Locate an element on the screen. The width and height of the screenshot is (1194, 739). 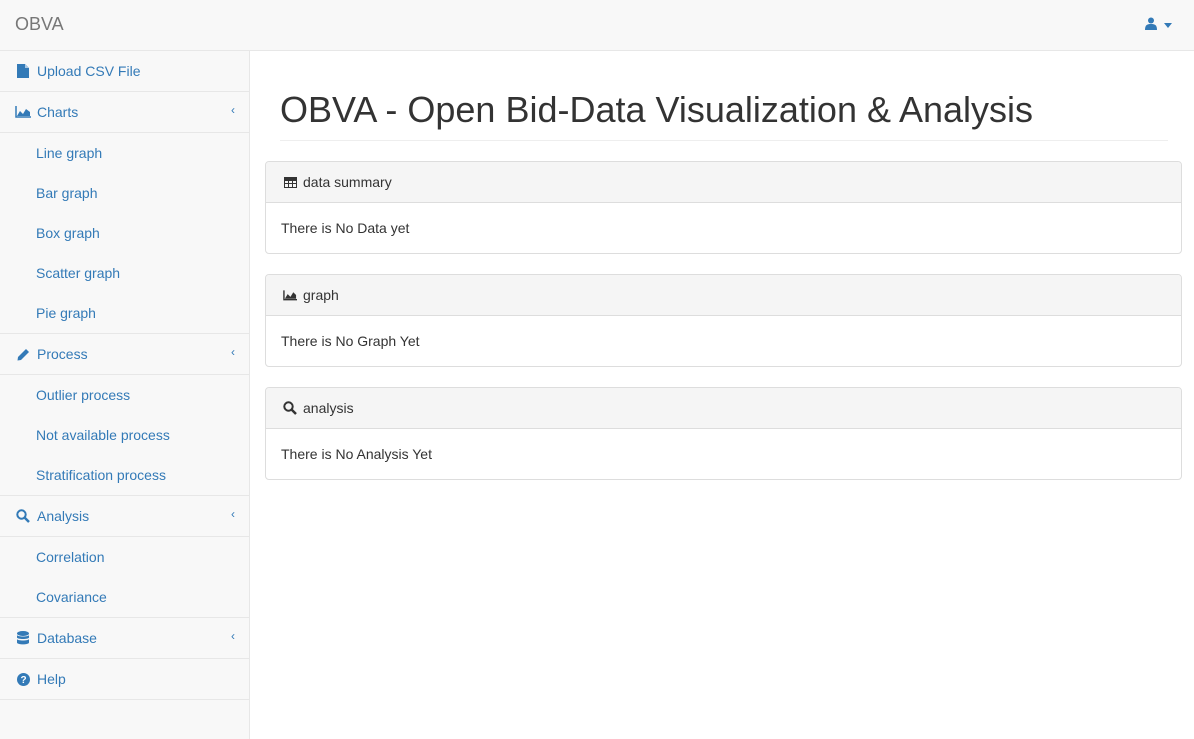
table-icon is located at coordinates (290, 182).